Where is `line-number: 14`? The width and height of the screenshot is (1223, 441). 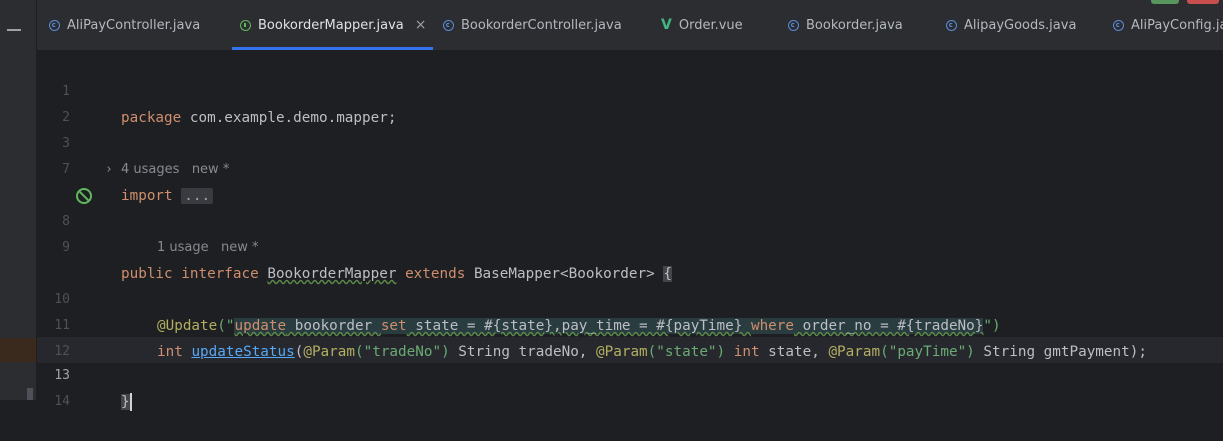 line-number: 14 is located at coordinates (62, 401).